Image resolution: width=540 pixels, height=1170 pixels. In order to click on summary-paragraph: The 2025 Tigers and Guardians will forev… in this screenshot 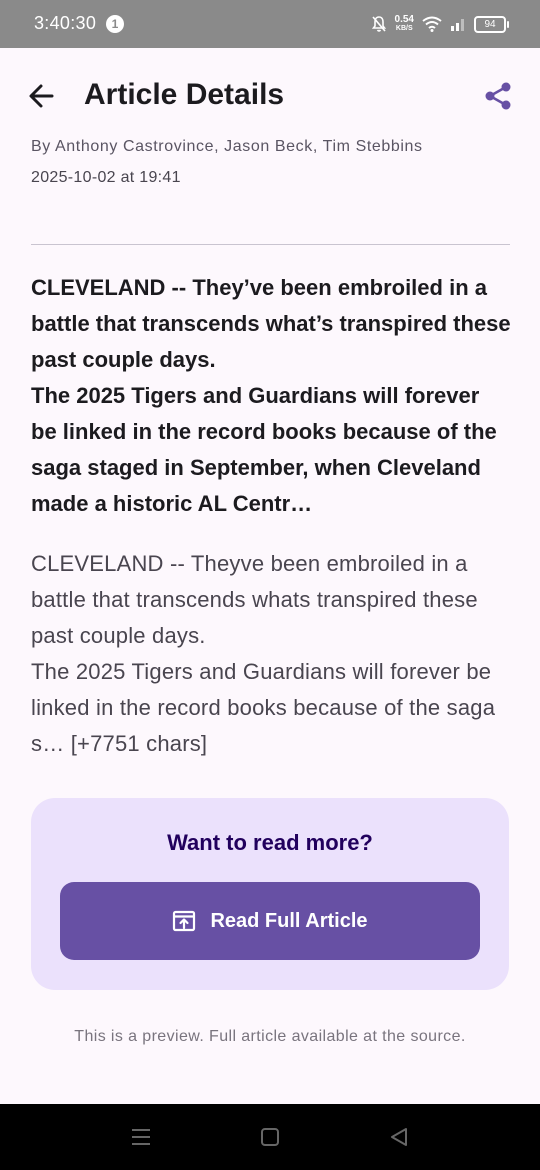, I will do `click(264, 449)`.